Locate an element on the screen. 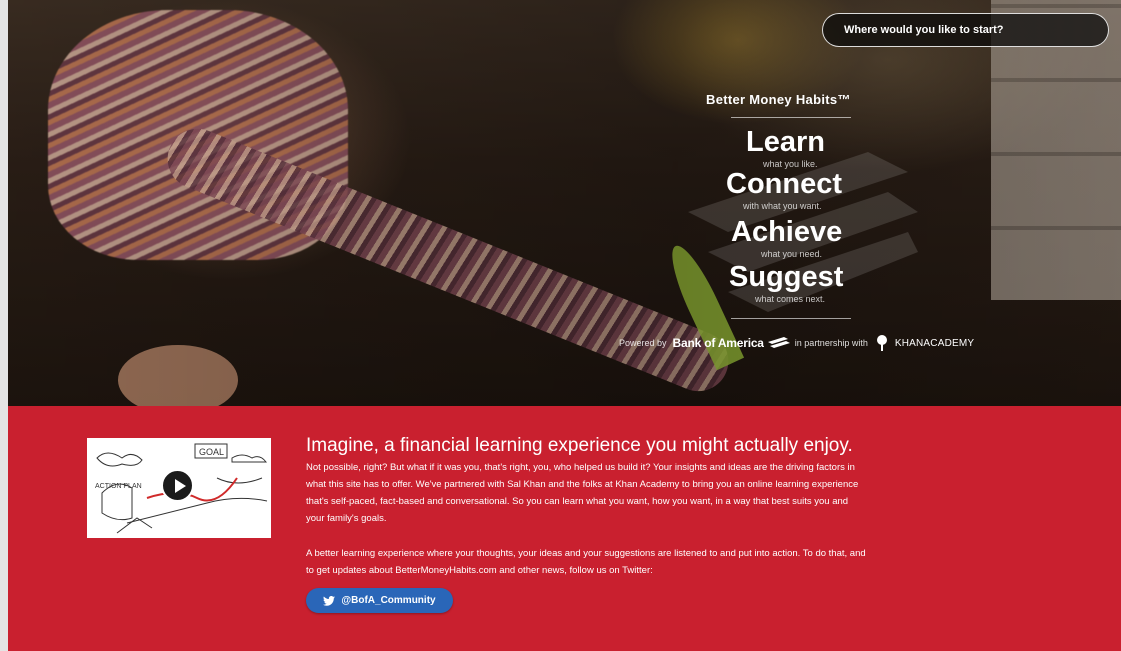 The height and width of the screenshot is (651, 1121). divider-top is located at coordinates (791, 117).